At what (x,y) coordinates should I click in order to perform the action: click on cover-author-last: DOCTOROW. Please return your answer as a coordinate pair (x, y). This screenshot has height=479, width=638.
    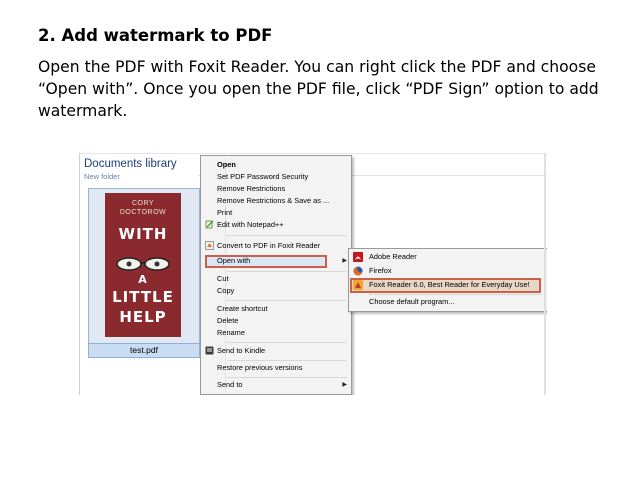
    Looking at the image, I should click on (143, 212).